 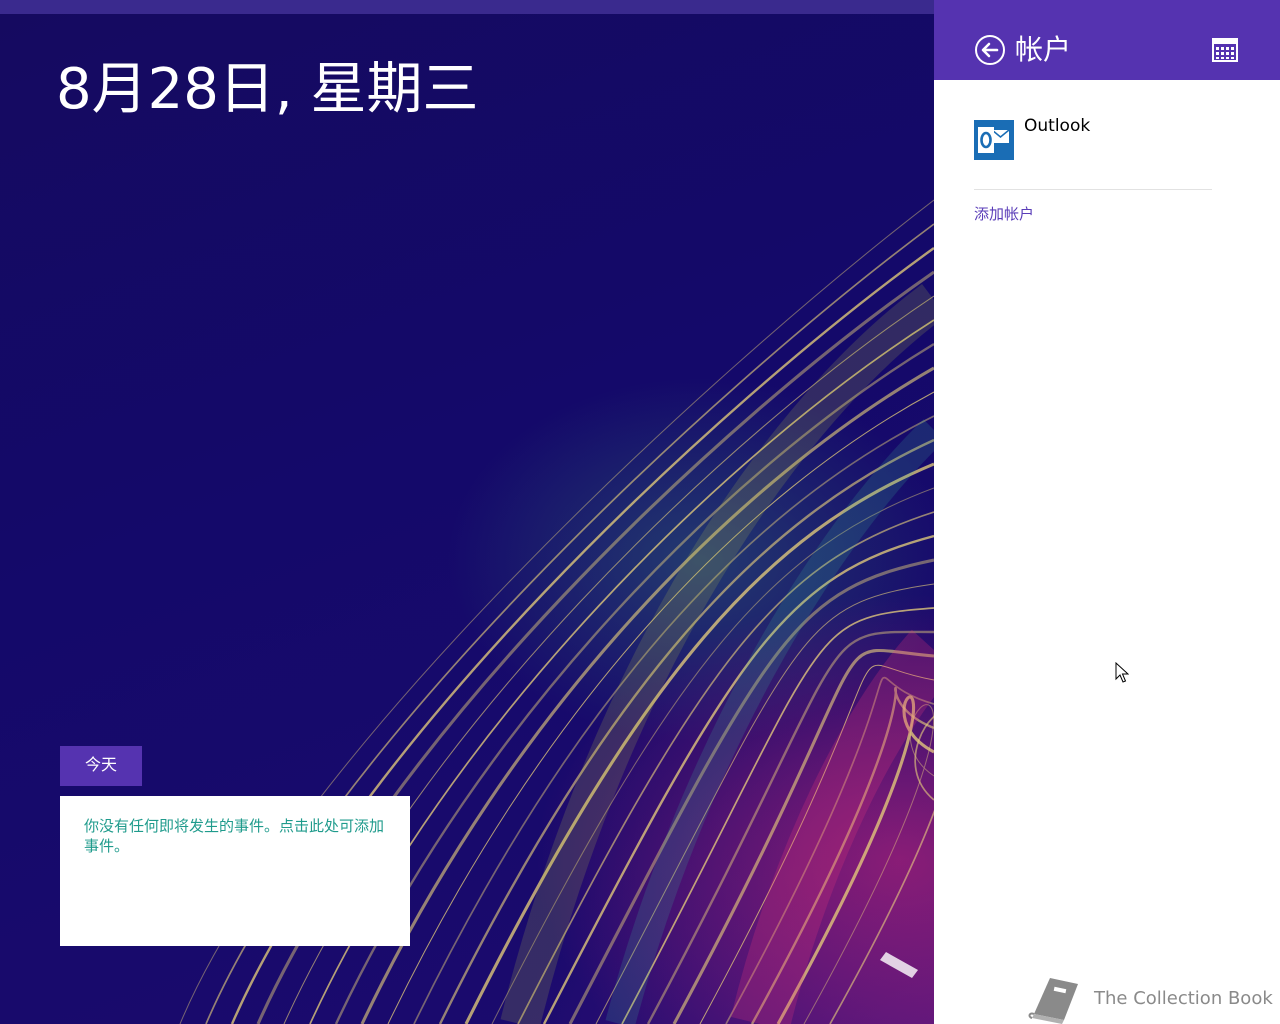 What do you see at coordinates (1225, 50) in the screenshot?
I see `calendar-grid-icon` at bounding box center [1225, 50].